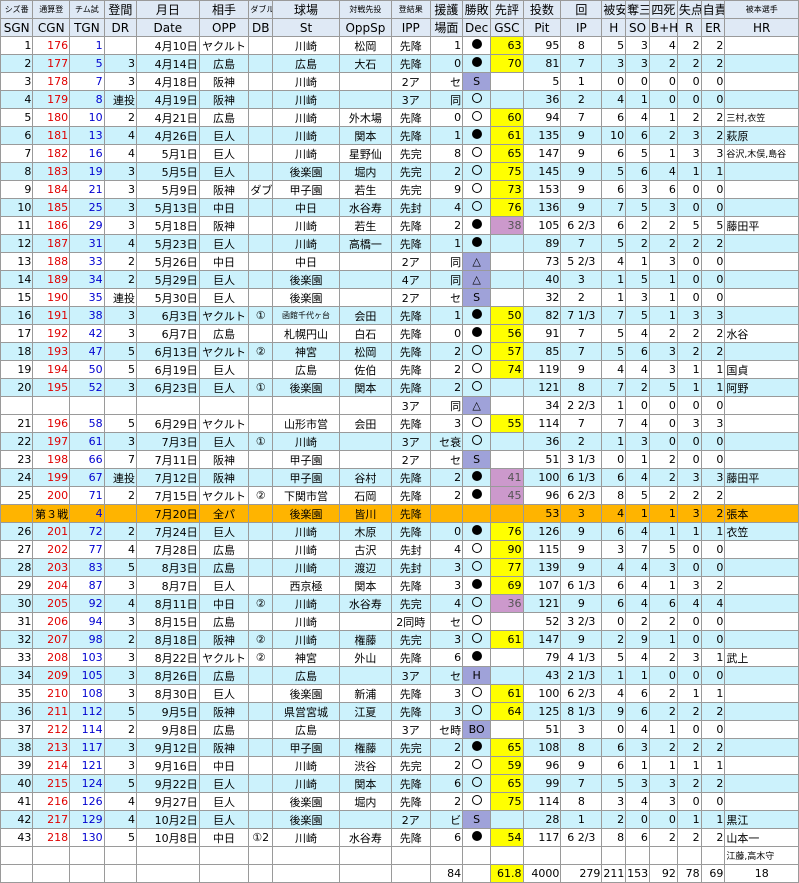 This screenshot has width=799, height=883. I want to click on total-so: 153, so click(637, 873).